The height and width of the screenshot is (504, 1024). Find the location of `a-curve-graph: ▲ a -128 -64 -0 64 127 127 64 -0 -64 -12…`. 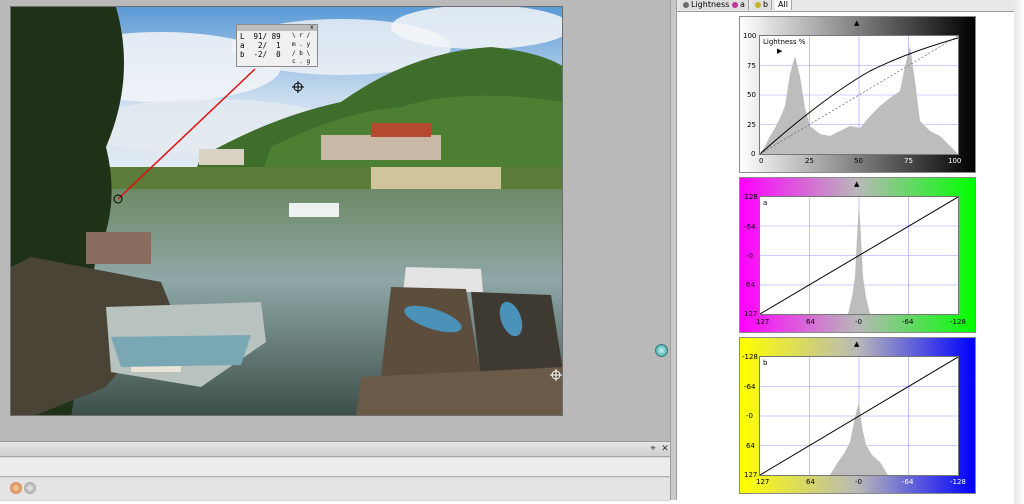

a-curve-graph: ▲ a -128 -64 -0 64 127 127 64 -0 -64 -12… is located at coordinates (857, 255).